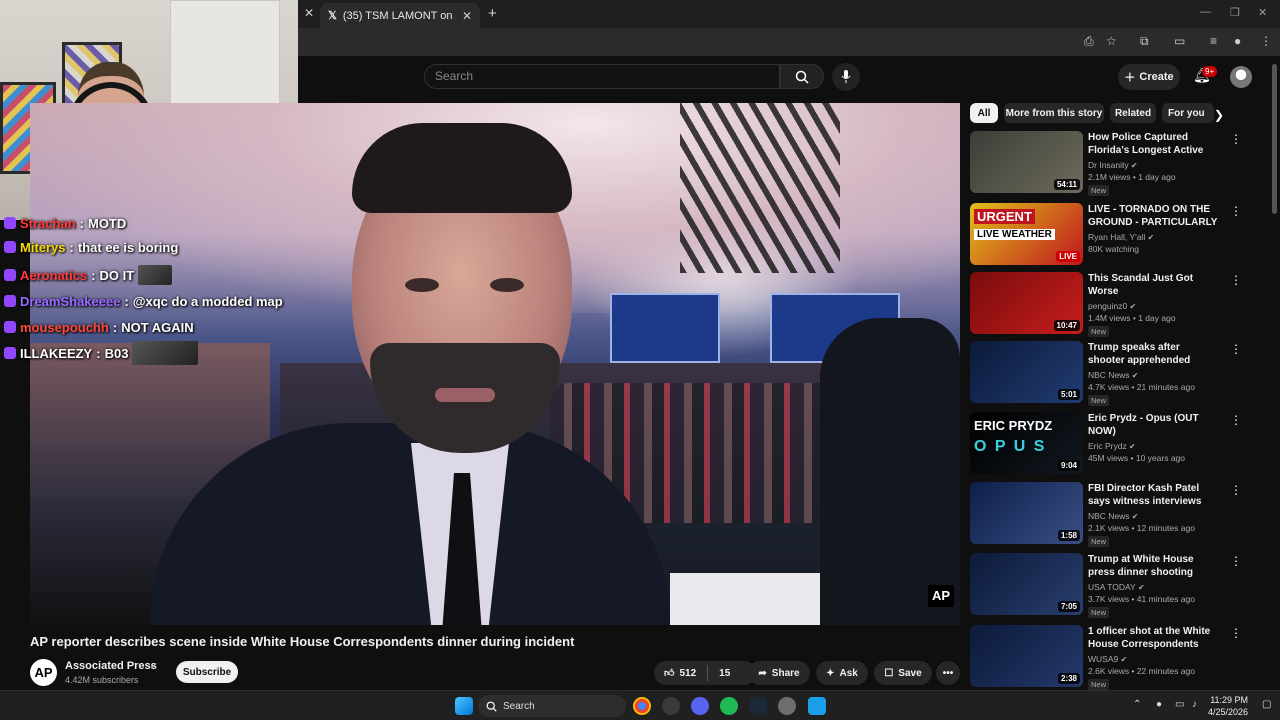  What do you see at coordinates (1241, 77) in the screenshot?
I see `avatar` at bounding box center [1241, 77].